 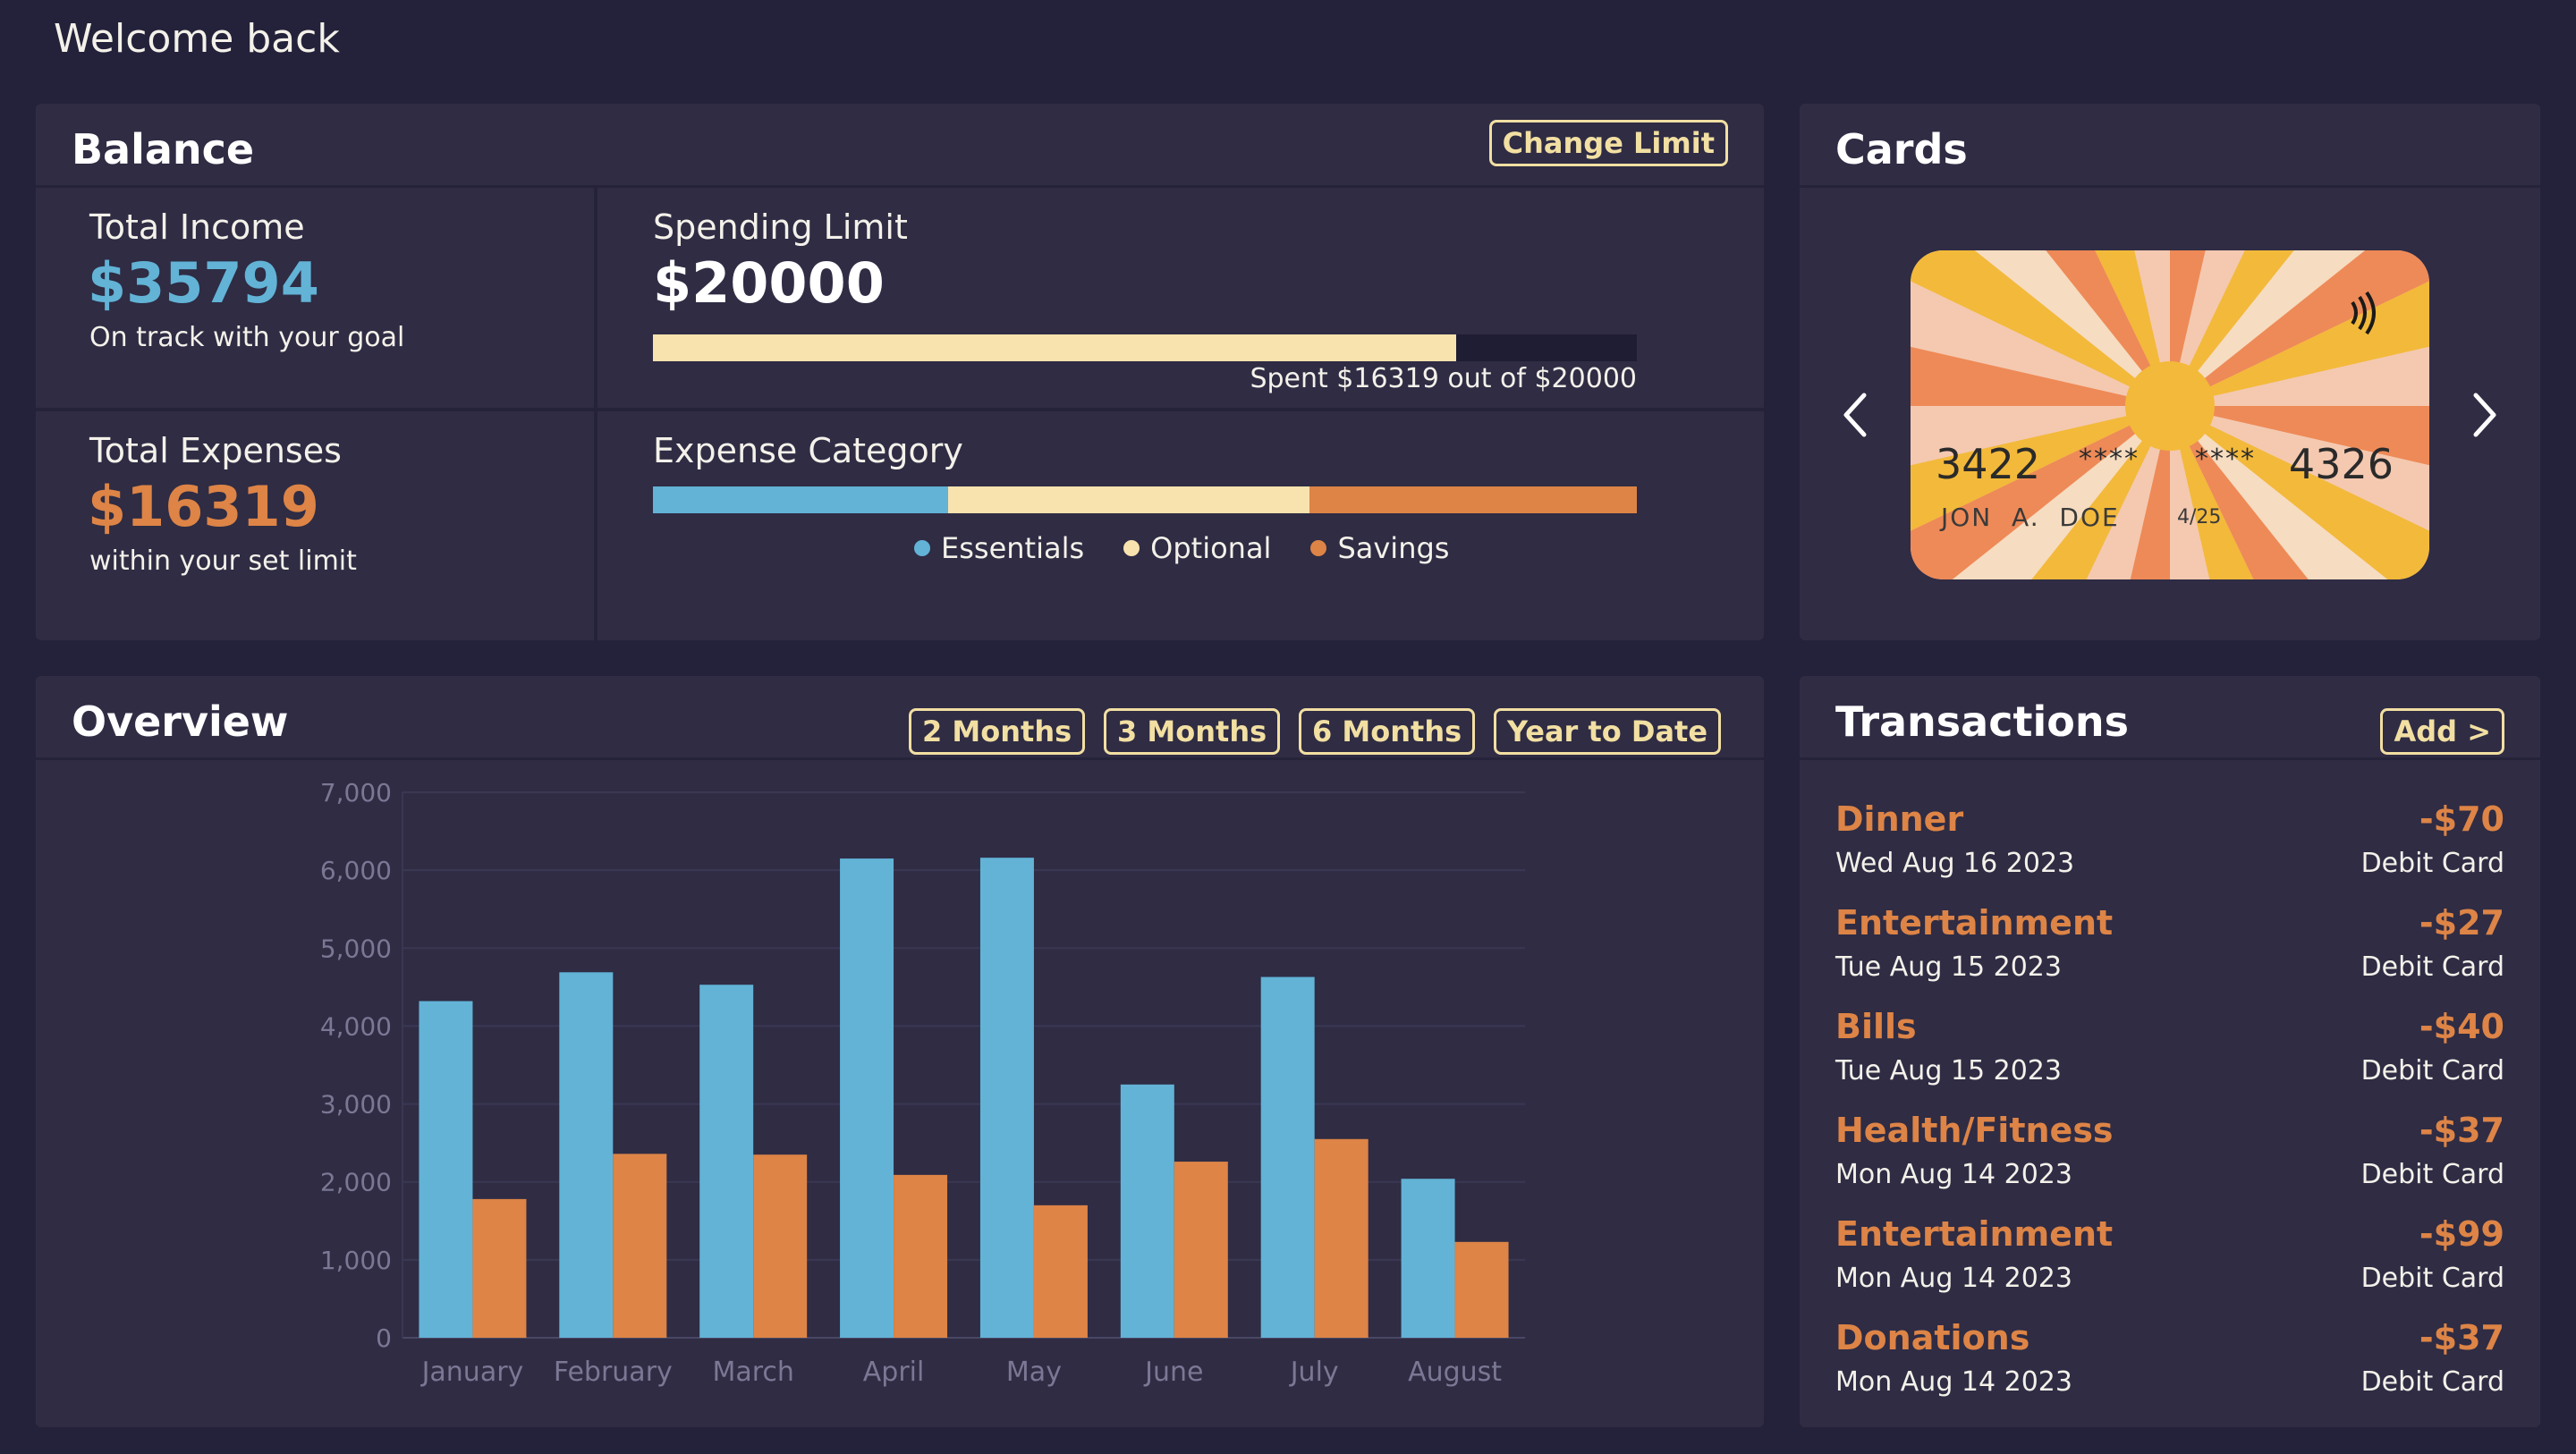 What do you see at coordinates (1982, 722) in the screenshot?
I see `transactions-title: Transactions` at bounding box center [1982, 722].